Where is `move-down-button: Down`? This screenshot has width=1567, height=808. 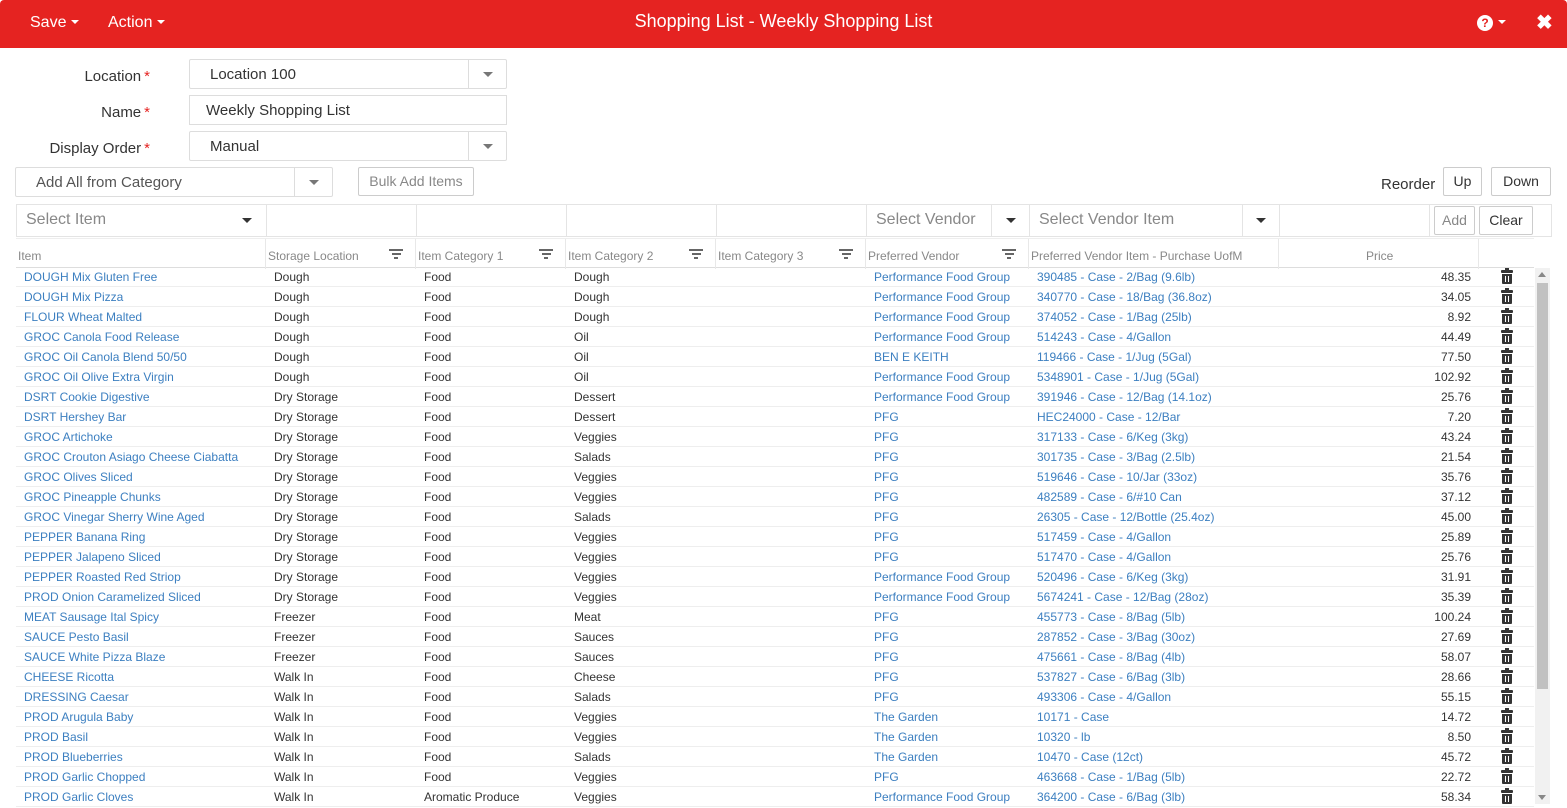 move-down-button: Down is located at coordinates (1521, 181).